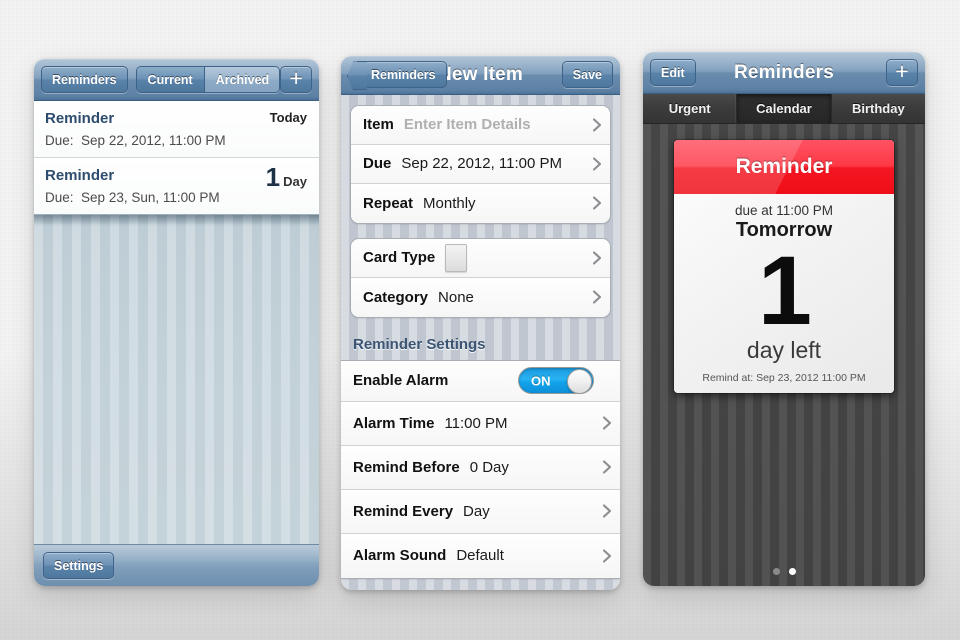  Describe the element at coordinates (242, 79) in the screenshot. I see `segment-archived: Archived` at that location.